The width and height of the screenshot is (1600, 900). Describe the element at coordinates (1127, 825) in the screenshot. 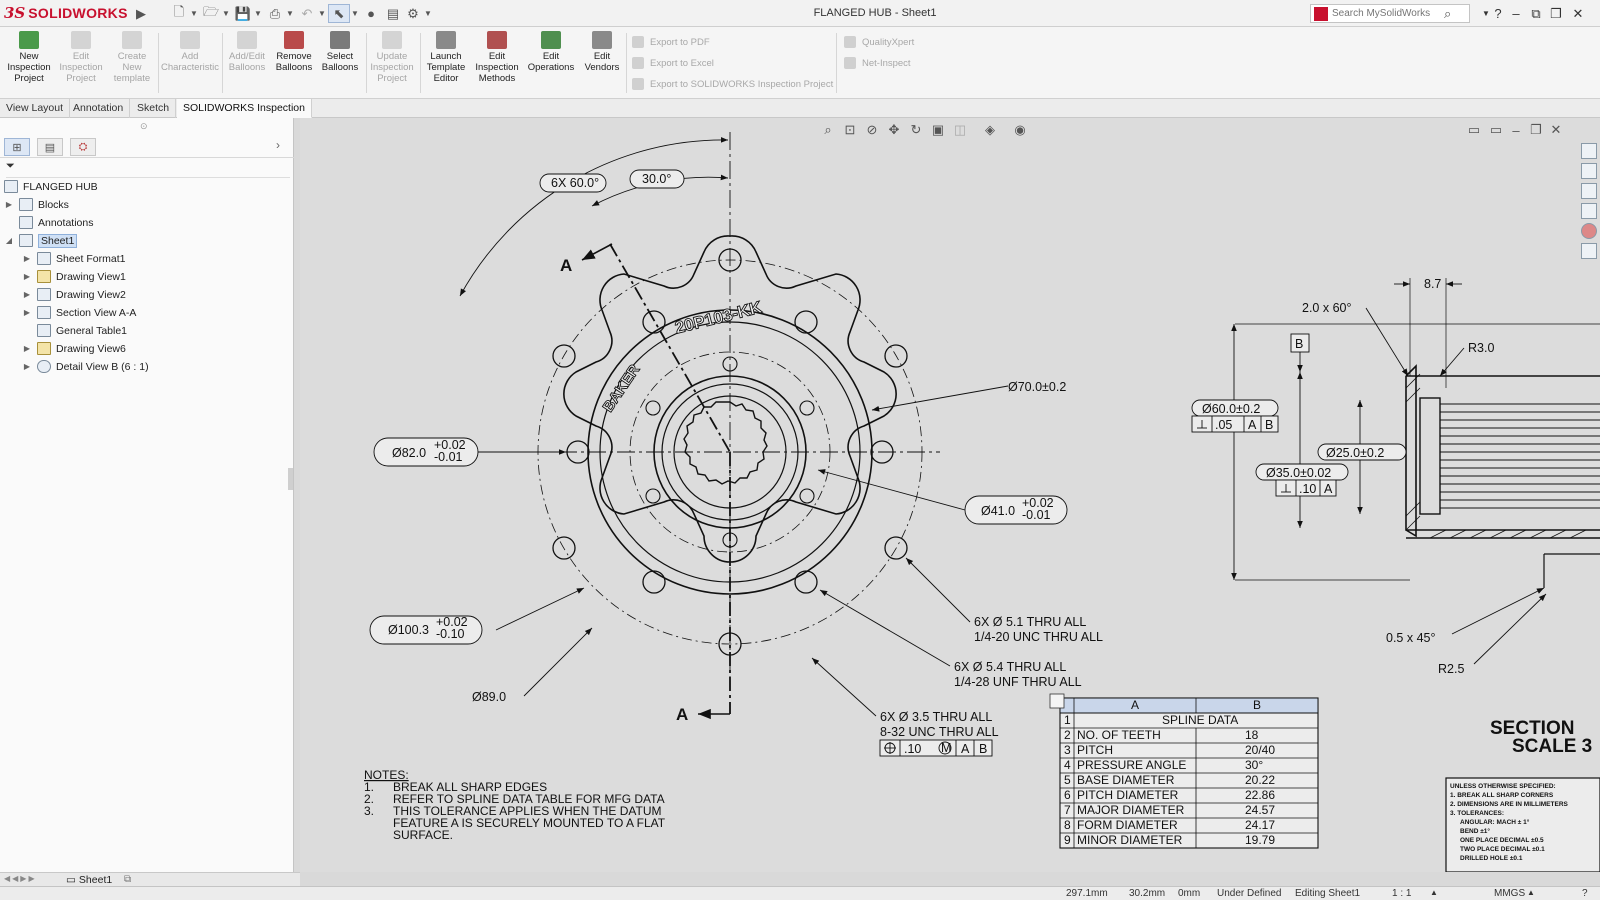

I see `table-cell-a: FORM DIAMETER` at that location.